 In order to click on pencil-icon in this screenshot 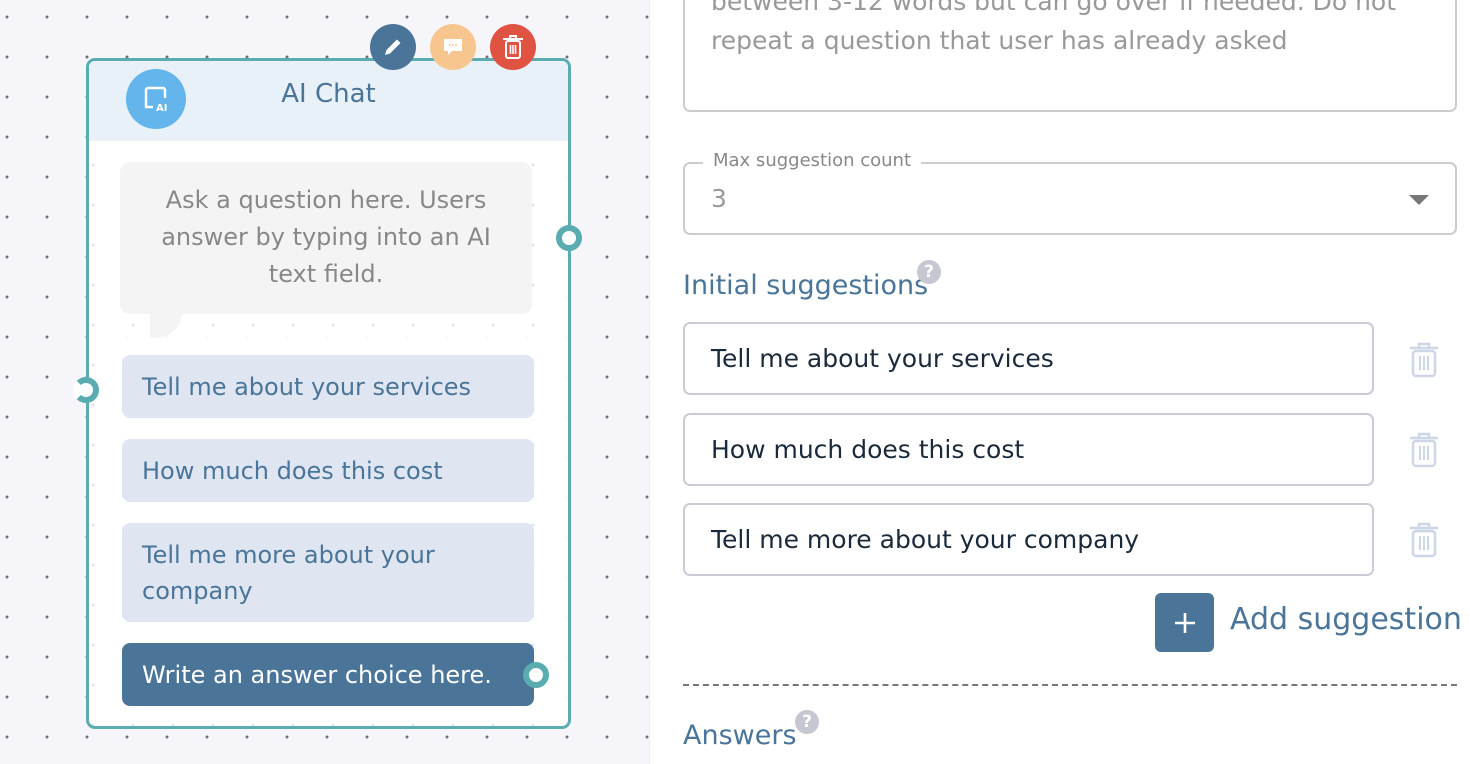, I will do `click(393, 47)`.